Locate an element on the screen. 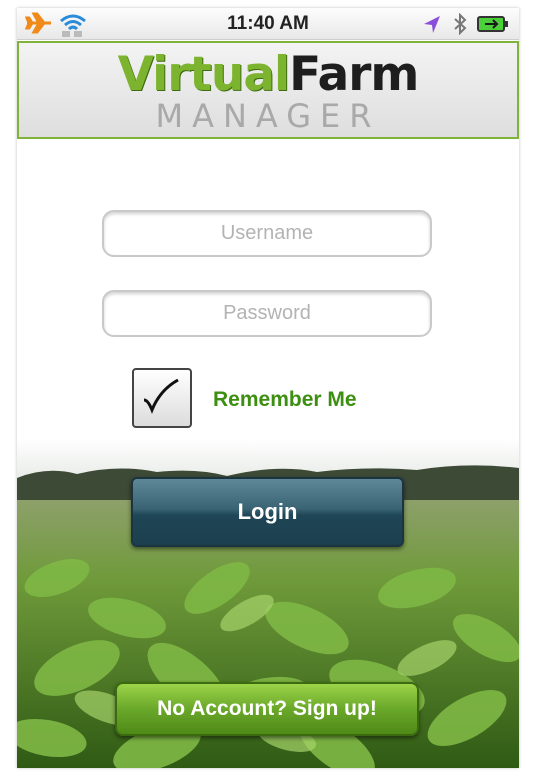 This screenshot has height=777, width=545. logo-subtitle: MANAGER is located at coordinates (268, 116).